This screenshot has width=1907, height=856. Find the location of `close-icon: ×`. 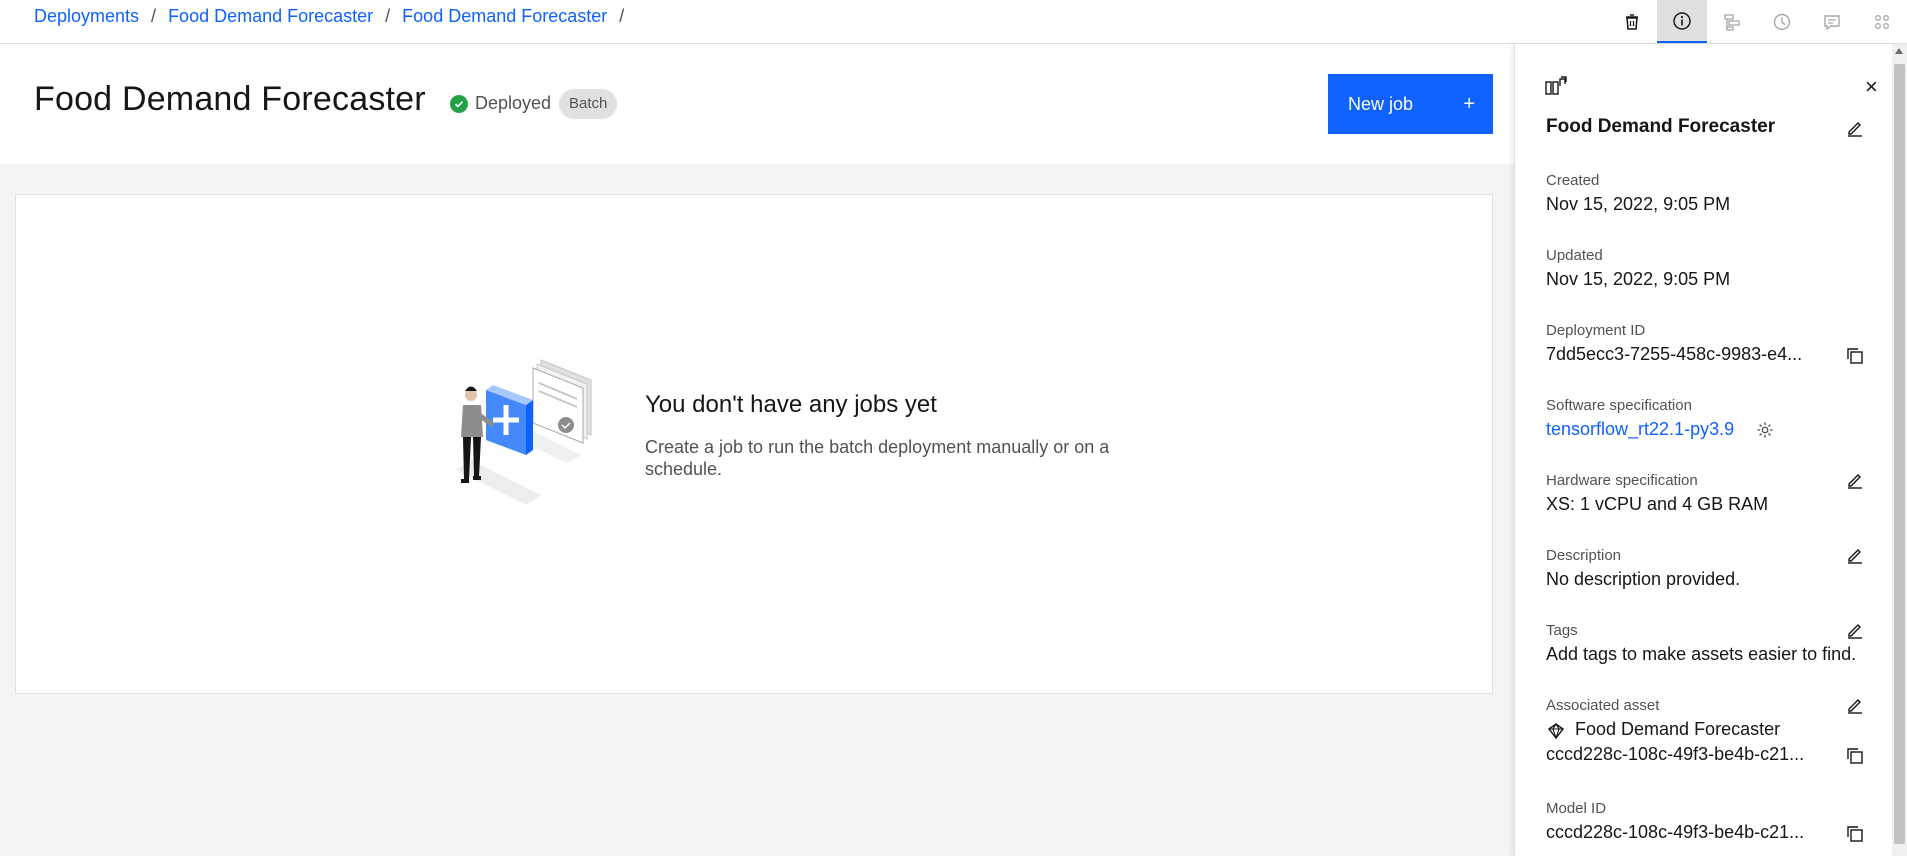

close-icon: × is located at coordinates (1871, 87).